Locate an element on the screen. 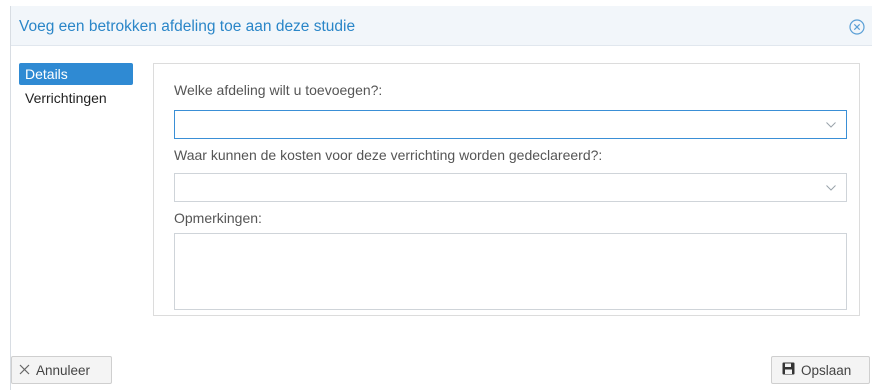 The width and height of the screenshot is (872, 390). nav-item-label: Details is located at coordinates (46, 74).